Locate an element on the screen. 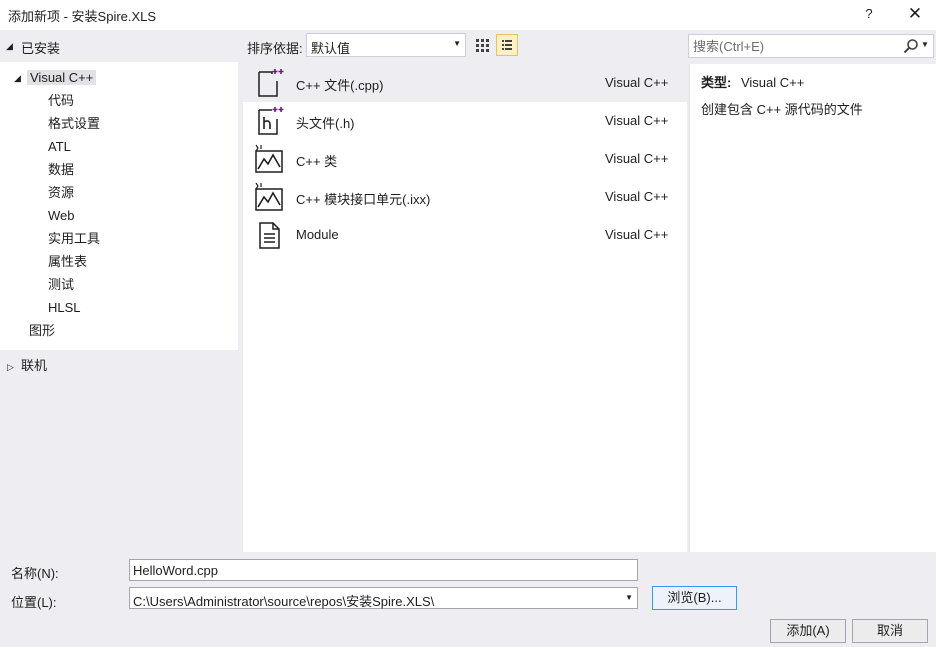  list-item: C++ 类 Visual C++ is located at coordinates (465, 159).